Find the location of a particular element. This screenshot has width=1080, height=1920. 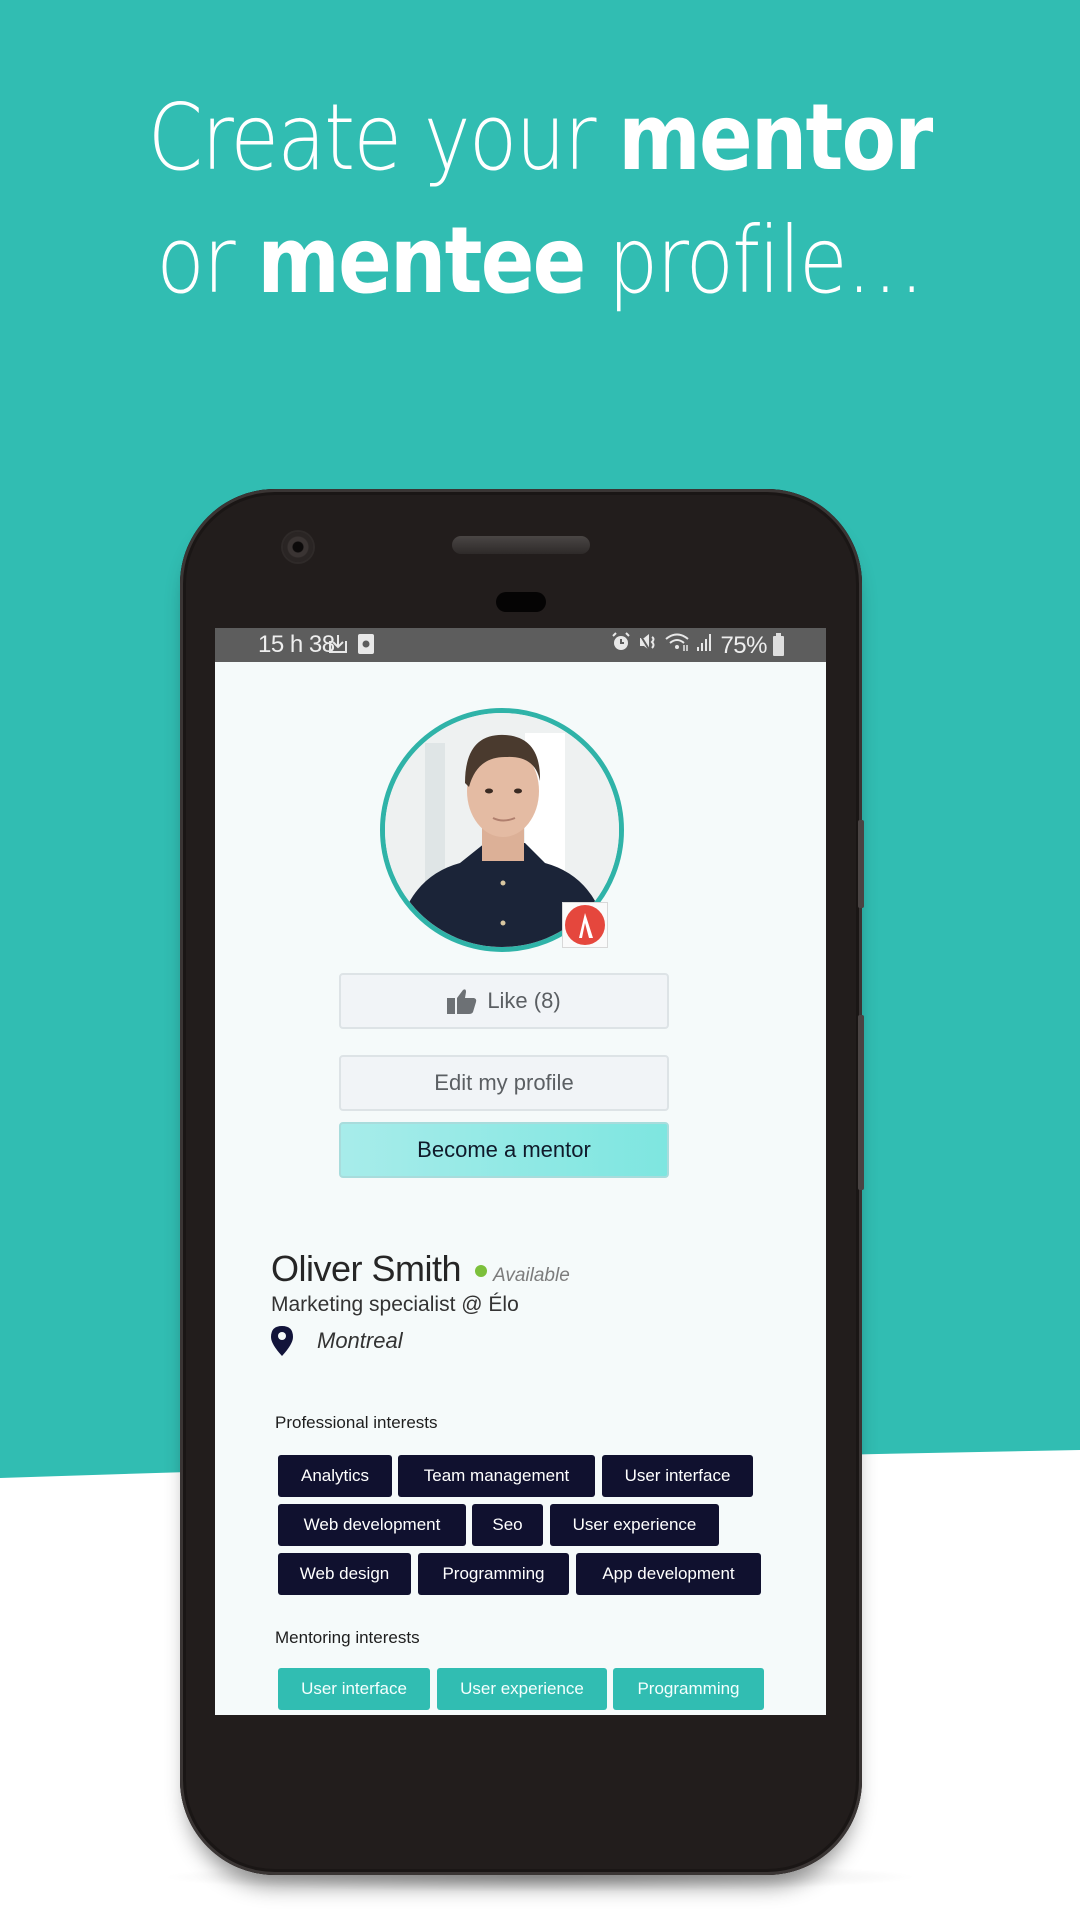

become-mentor-label: Become a mentor is located at coordinates (504, 1149).